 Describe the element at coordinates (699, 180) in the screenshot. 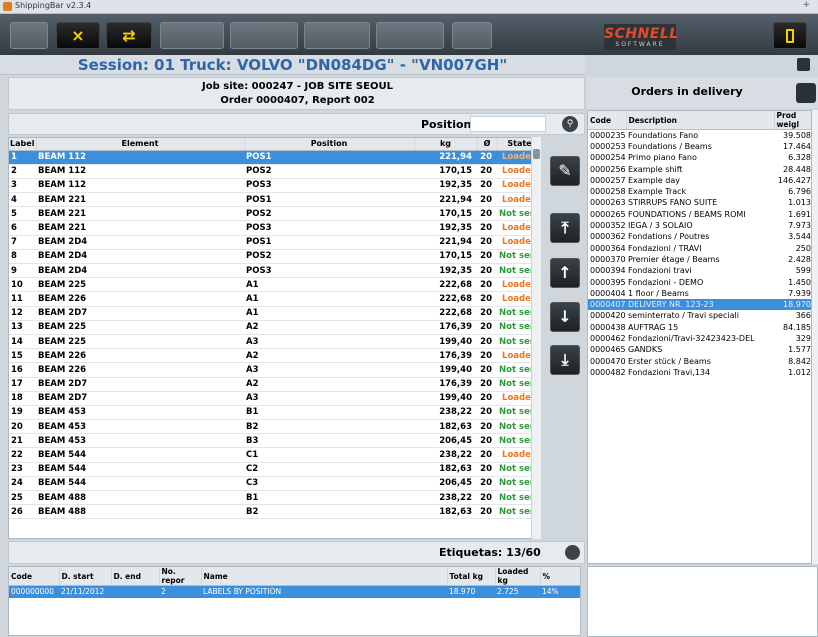

I see `list-item: 0000257 Example day 146.427` at that location.